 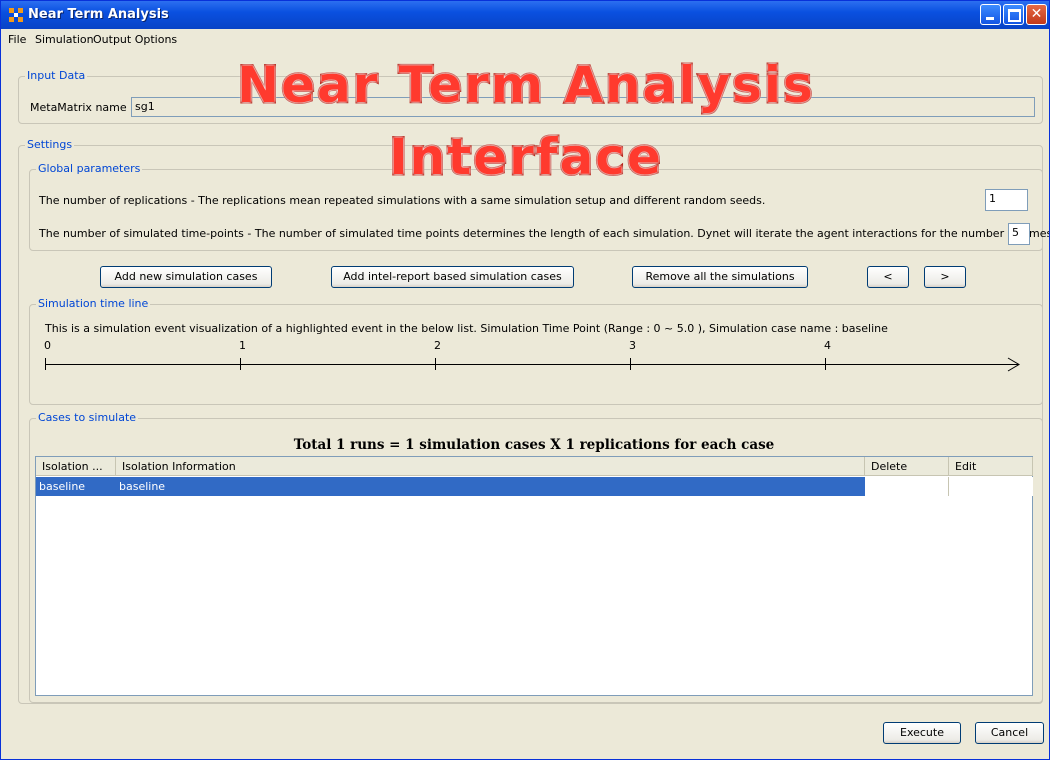 What do you see at coordinates (93, 303) in the screenshot?
I see `simulation-timeline-label: Simulation time line` at bounding box center [93, 303].